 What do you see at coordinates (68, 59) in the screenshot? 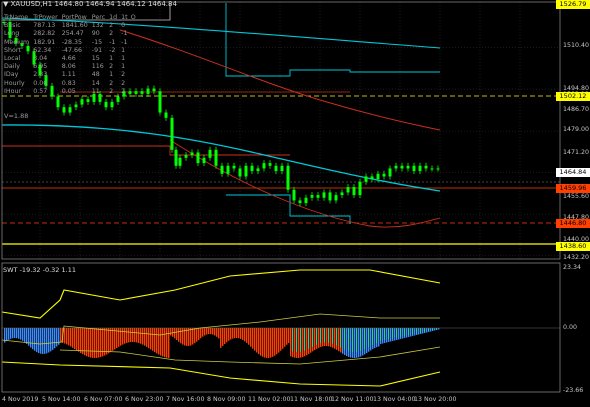
I see `table-cell: 4.66` at bounding box center [68, 59].